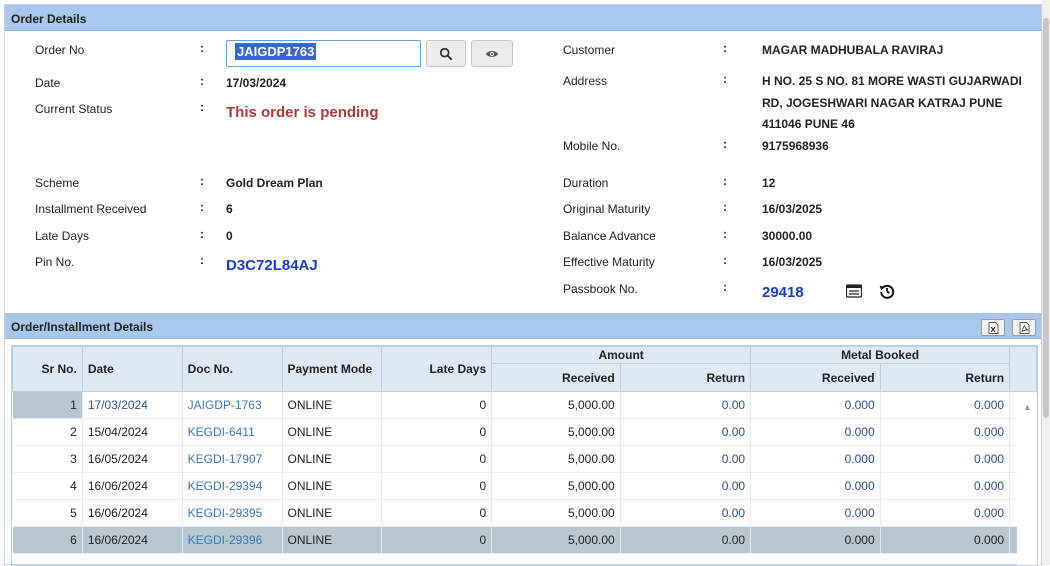 This screenshot has height=566, width=1050. I want to click on pin-no-label: Pin No., so click(55, 262).